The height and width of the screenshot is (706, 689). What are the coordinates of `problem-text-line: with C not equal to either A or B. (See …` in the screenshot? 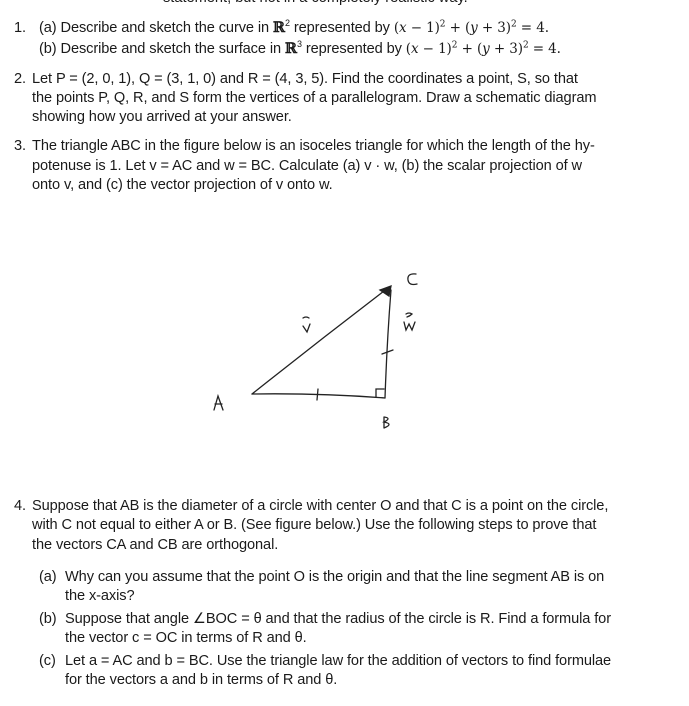 It's located at (314, 525).